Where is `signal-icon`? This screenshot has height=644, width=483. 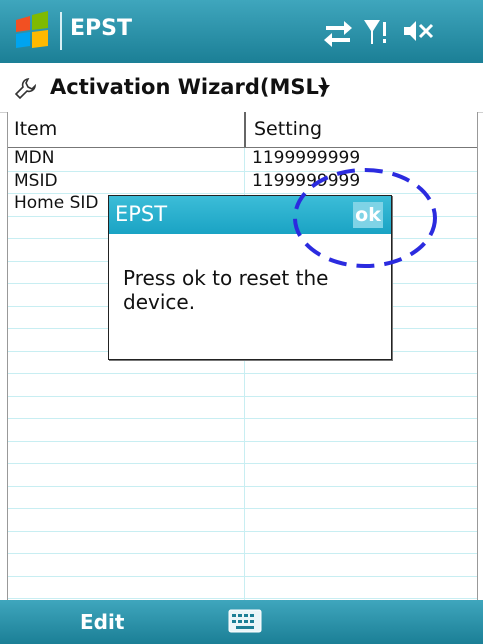 signal-icon is located at coordinates (378, 31).